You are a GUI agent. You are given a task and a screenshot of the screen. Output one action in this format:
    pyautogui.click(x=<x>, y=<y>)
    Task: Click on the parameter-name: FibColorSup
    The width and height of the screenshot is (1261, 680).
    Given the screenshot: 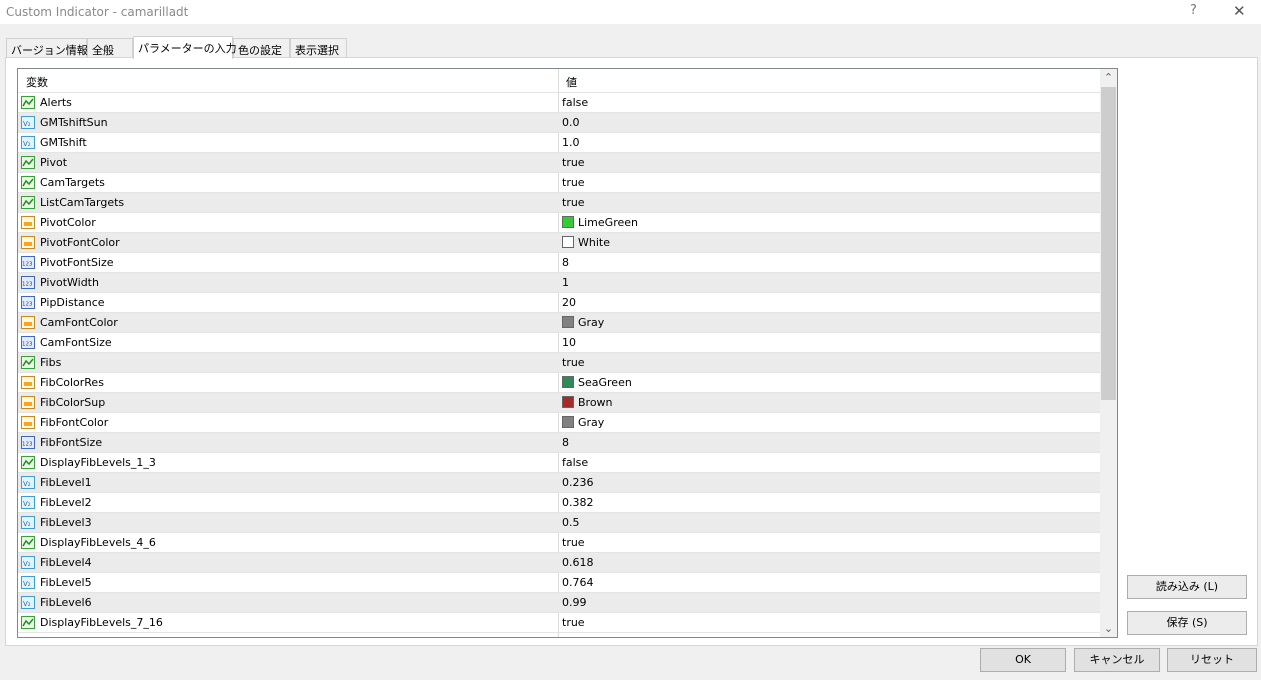 What is the action you would take?
    pyautogui.click(x=73, y=402)
    